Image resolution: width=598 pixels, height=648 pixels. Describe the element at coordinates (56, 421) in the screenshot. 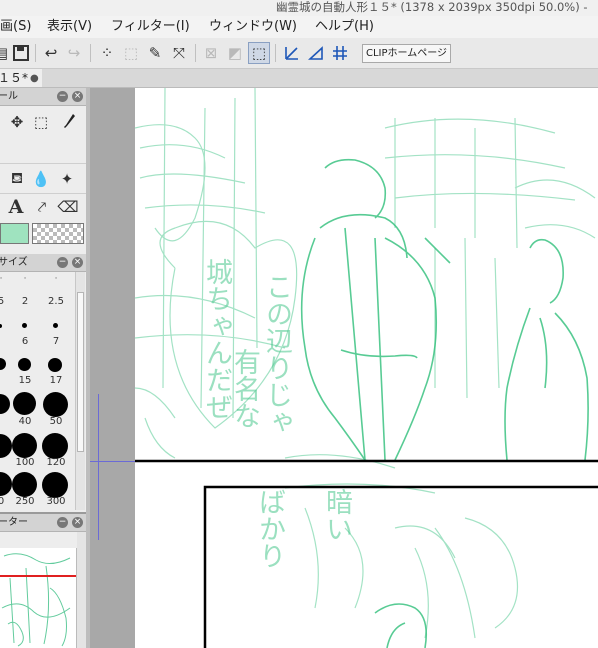

I see `brush-size-label: 50` at that location.